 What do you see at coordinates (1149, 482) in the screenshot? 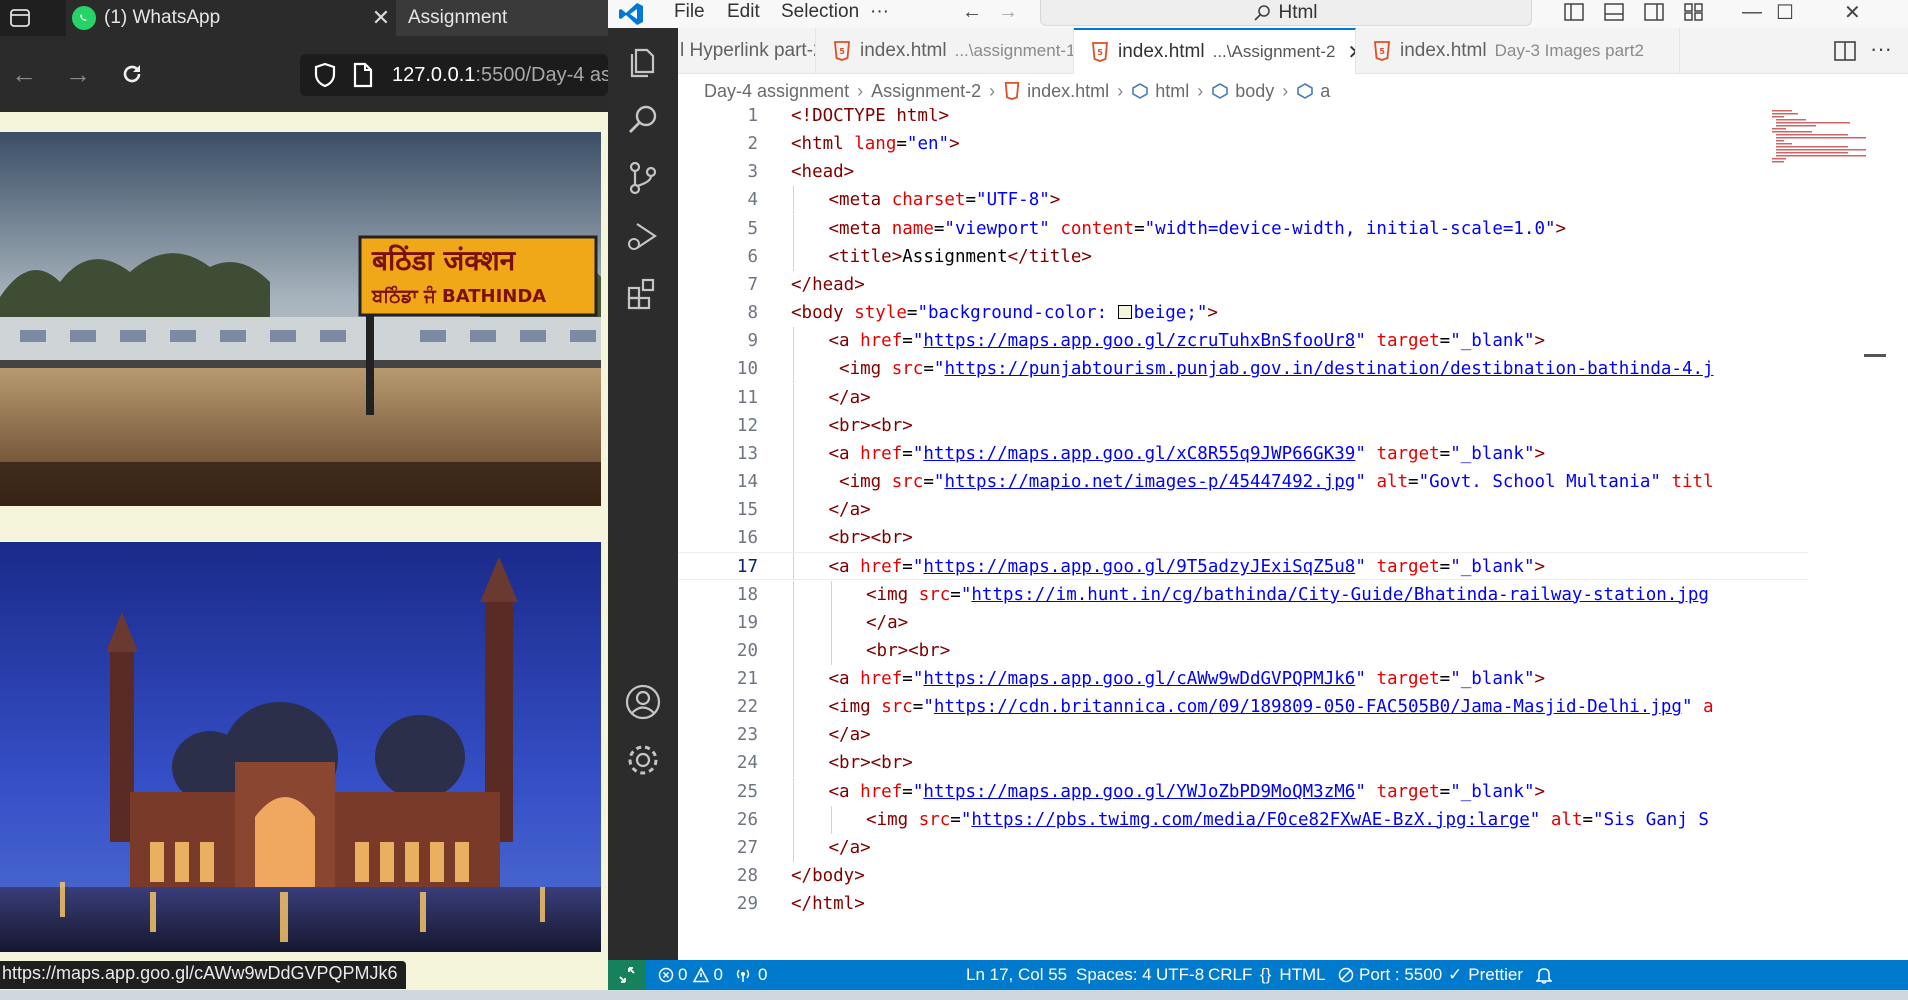
I see `code-url: https://mapio.net/images-p/45447492.jpg` at bounding box center [1149, 482].